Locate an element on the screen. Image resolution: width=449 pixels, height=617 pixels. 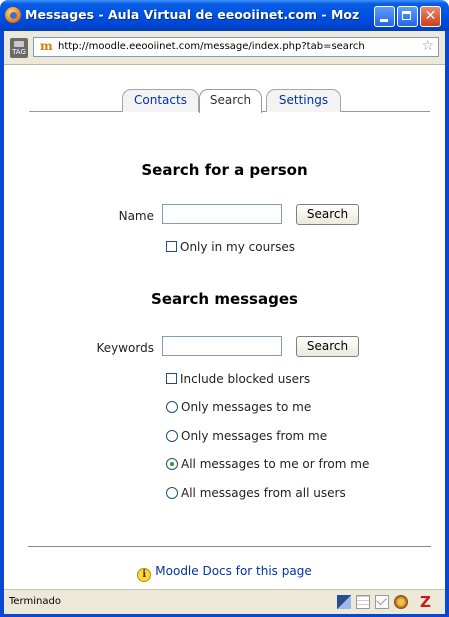
radio-label: Only messages to me is located at coordinates (246, 407).